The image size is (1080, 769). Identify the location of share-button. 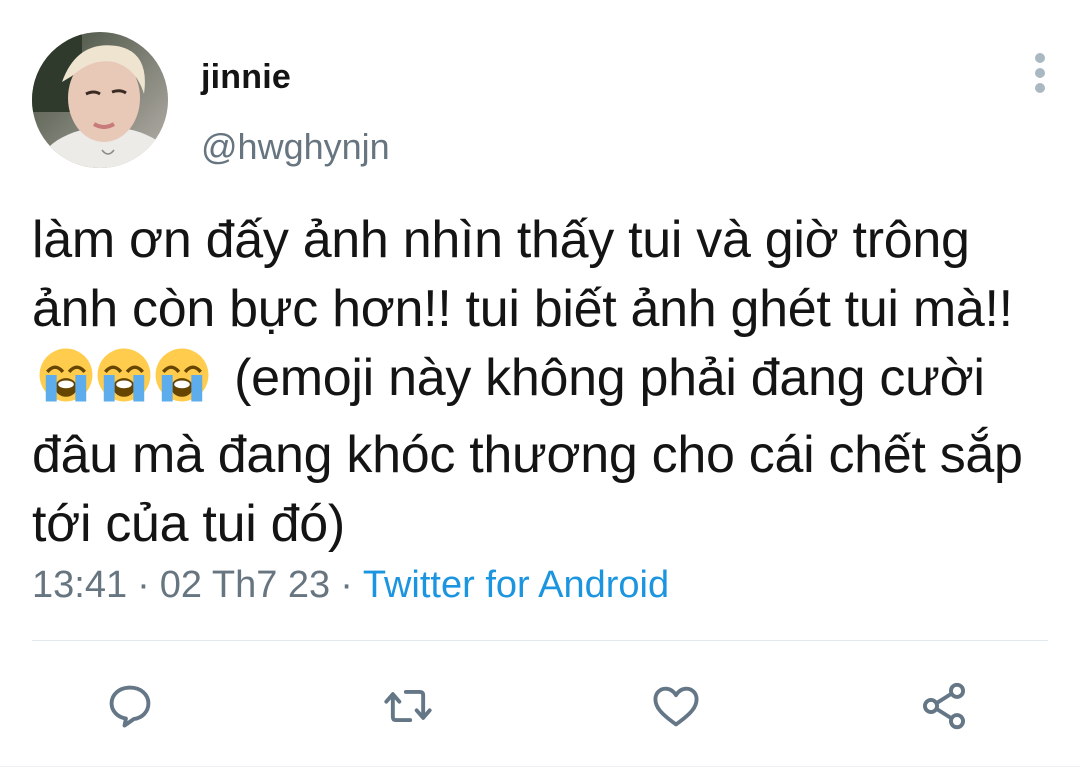
(944, 706).